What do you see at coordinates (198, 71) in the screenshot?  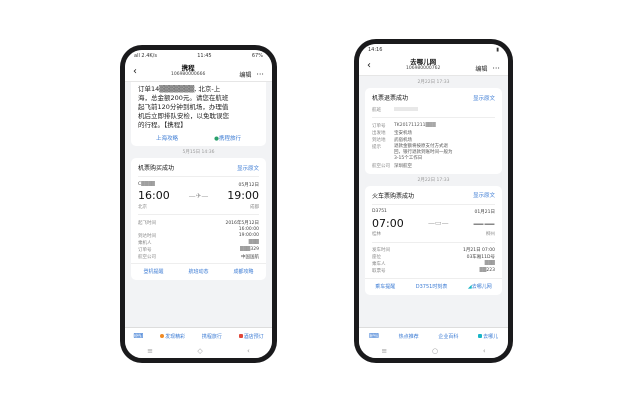 I see `conversation-header: ‹ 携程 106980000666 编辑 ···` at bounding box center [198, 71].